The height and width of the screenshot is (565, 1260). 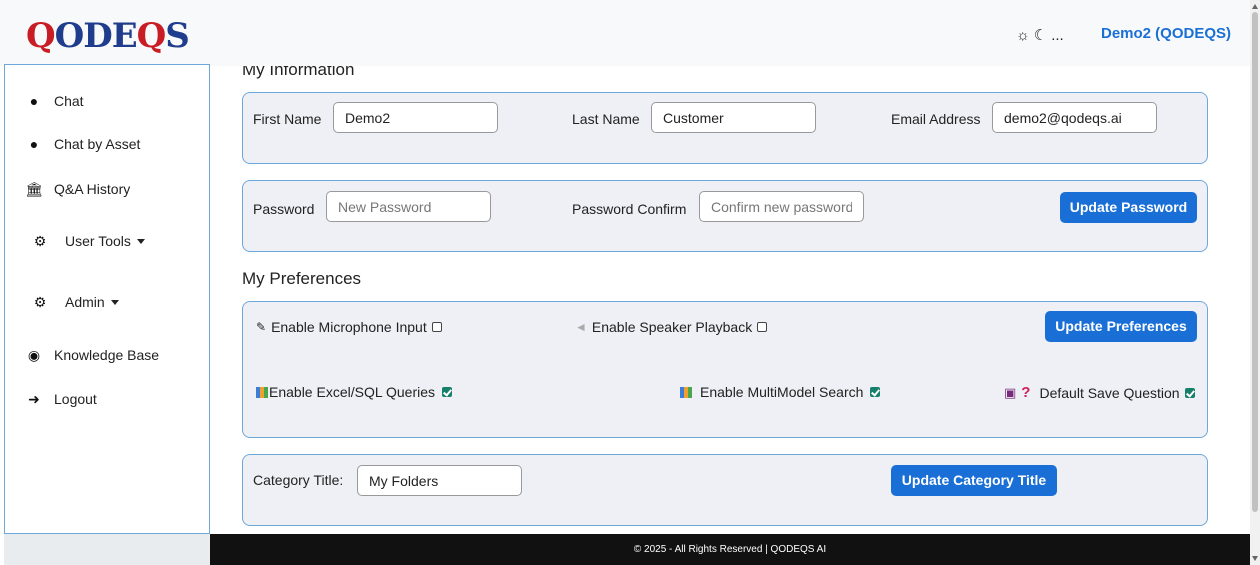 What do you see at coordinates (1099, 392) in the screenshot?
I see `save-question-pref: ▣ ? Default Save Question` at bounding box center [1099, 392].